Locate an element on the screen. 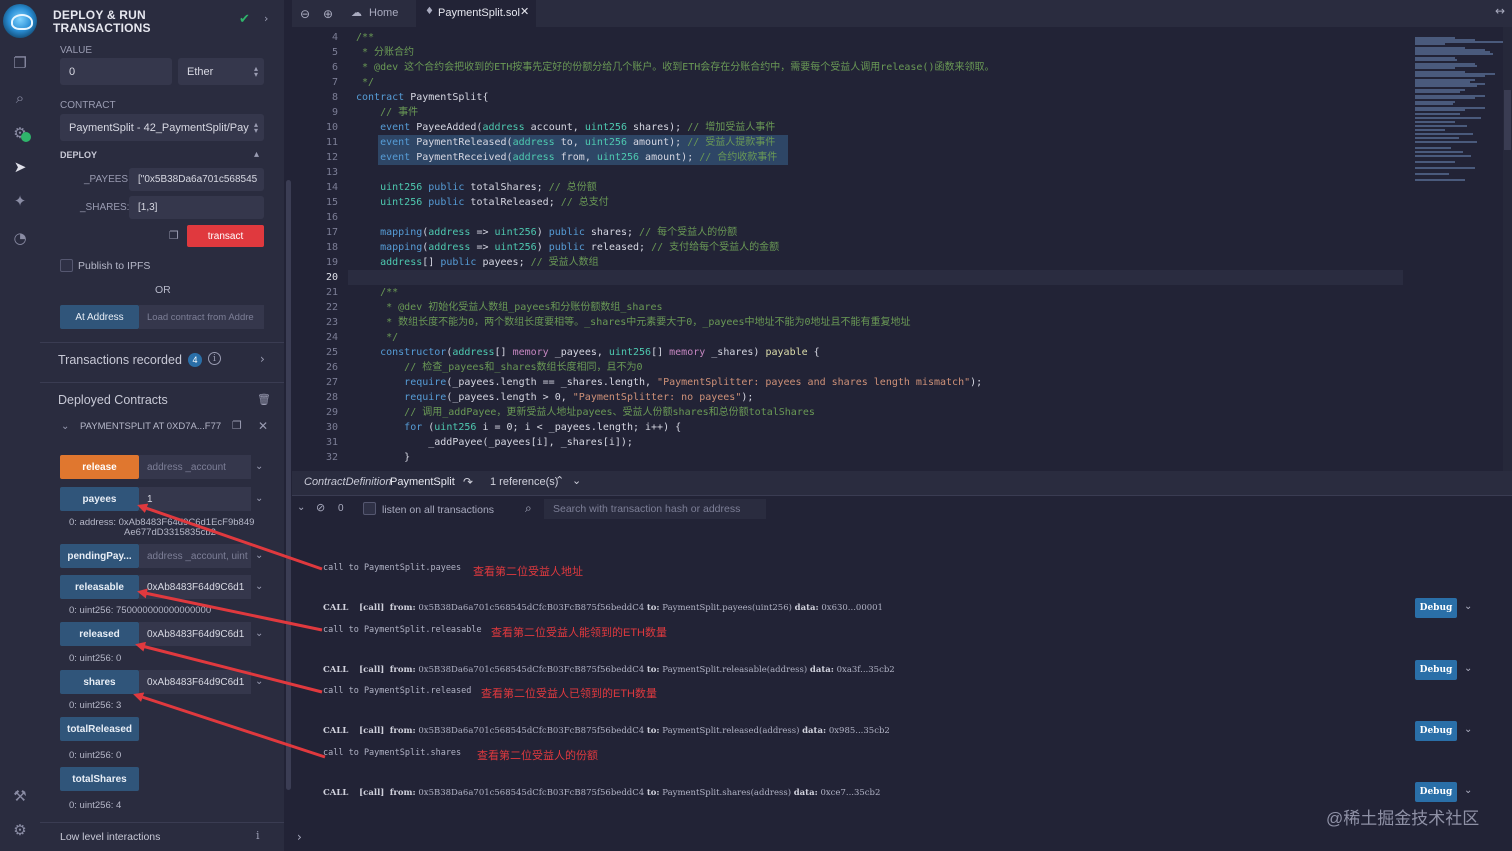  debugger-icon: ✦ is located at coordinates (20, 201).